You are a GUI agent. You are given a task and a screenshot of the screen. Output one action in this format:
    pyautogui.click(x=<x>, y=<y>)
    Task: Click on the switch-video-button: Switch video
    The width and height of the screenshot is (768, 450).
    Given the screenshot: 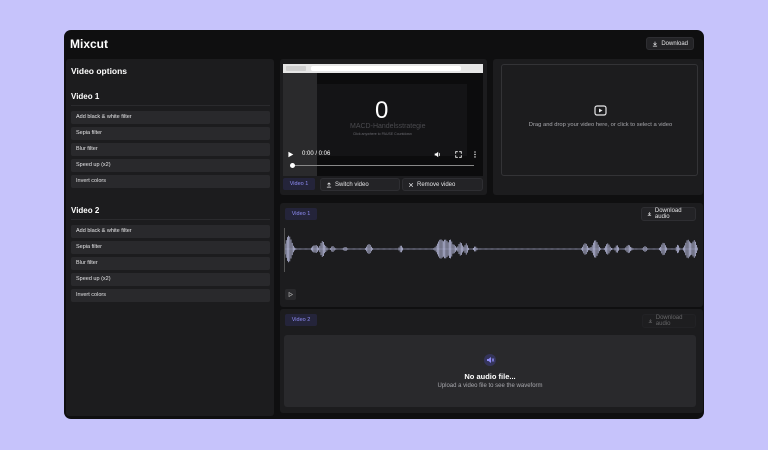 What is the action you would take?
    pyautogui.click(x=360, y=184)
    